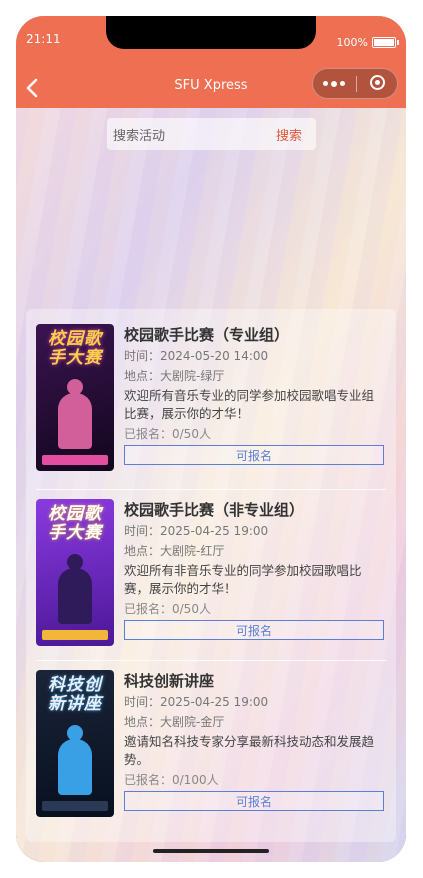  Describe the element at coordinates (188, 134) in the screenshot. I see `search-input: 搜索活动` at that location.